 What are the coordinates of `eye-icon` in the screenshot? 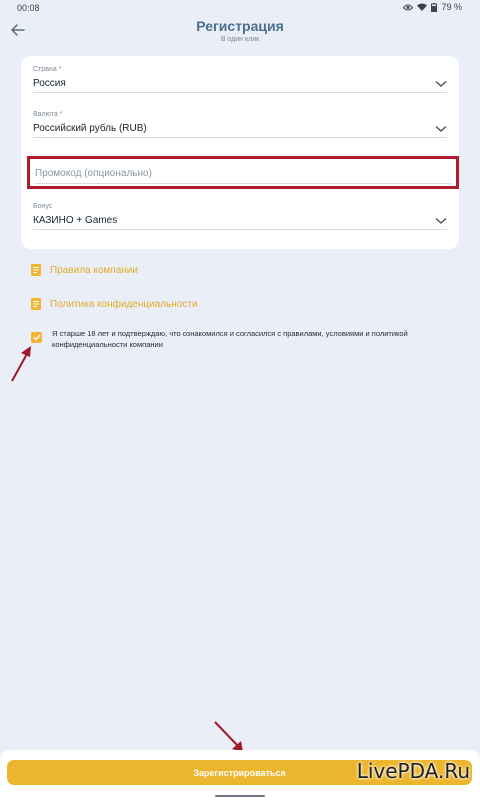 It's located at (408, 7).